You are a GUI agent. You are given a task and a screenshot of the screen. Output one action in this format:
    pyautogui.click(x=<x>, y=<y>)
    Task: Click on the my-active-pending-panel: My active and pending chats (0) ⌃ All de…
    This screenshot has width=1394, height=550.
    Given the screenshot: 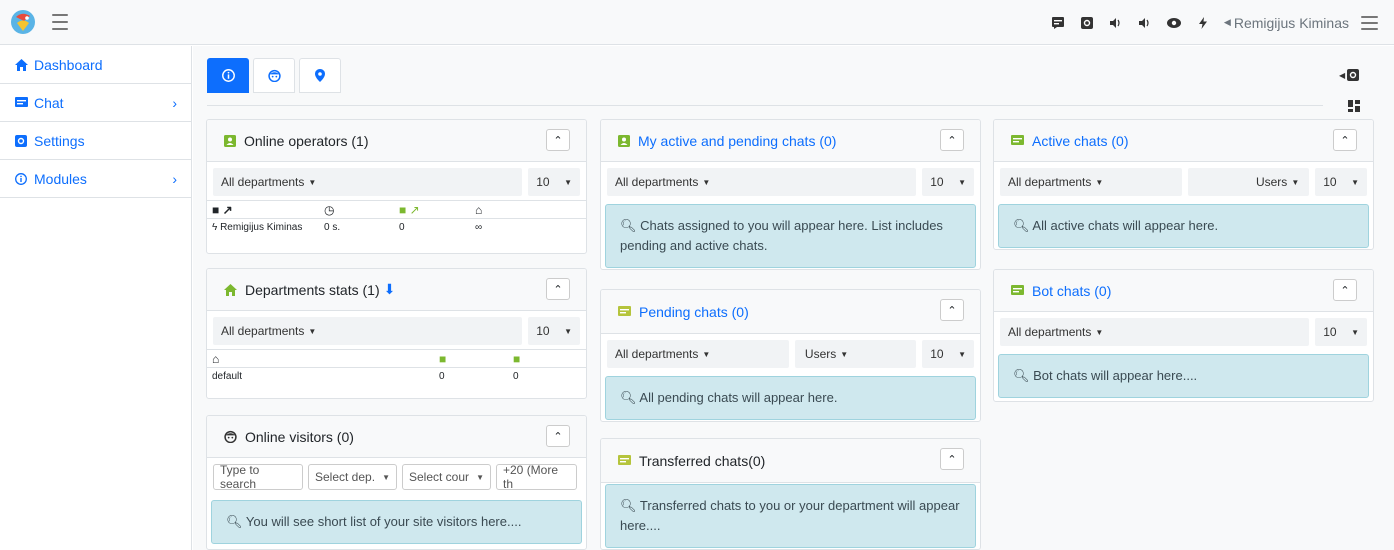 What is the action you would take?
    pyautogui.click(x=790, y=194)
    